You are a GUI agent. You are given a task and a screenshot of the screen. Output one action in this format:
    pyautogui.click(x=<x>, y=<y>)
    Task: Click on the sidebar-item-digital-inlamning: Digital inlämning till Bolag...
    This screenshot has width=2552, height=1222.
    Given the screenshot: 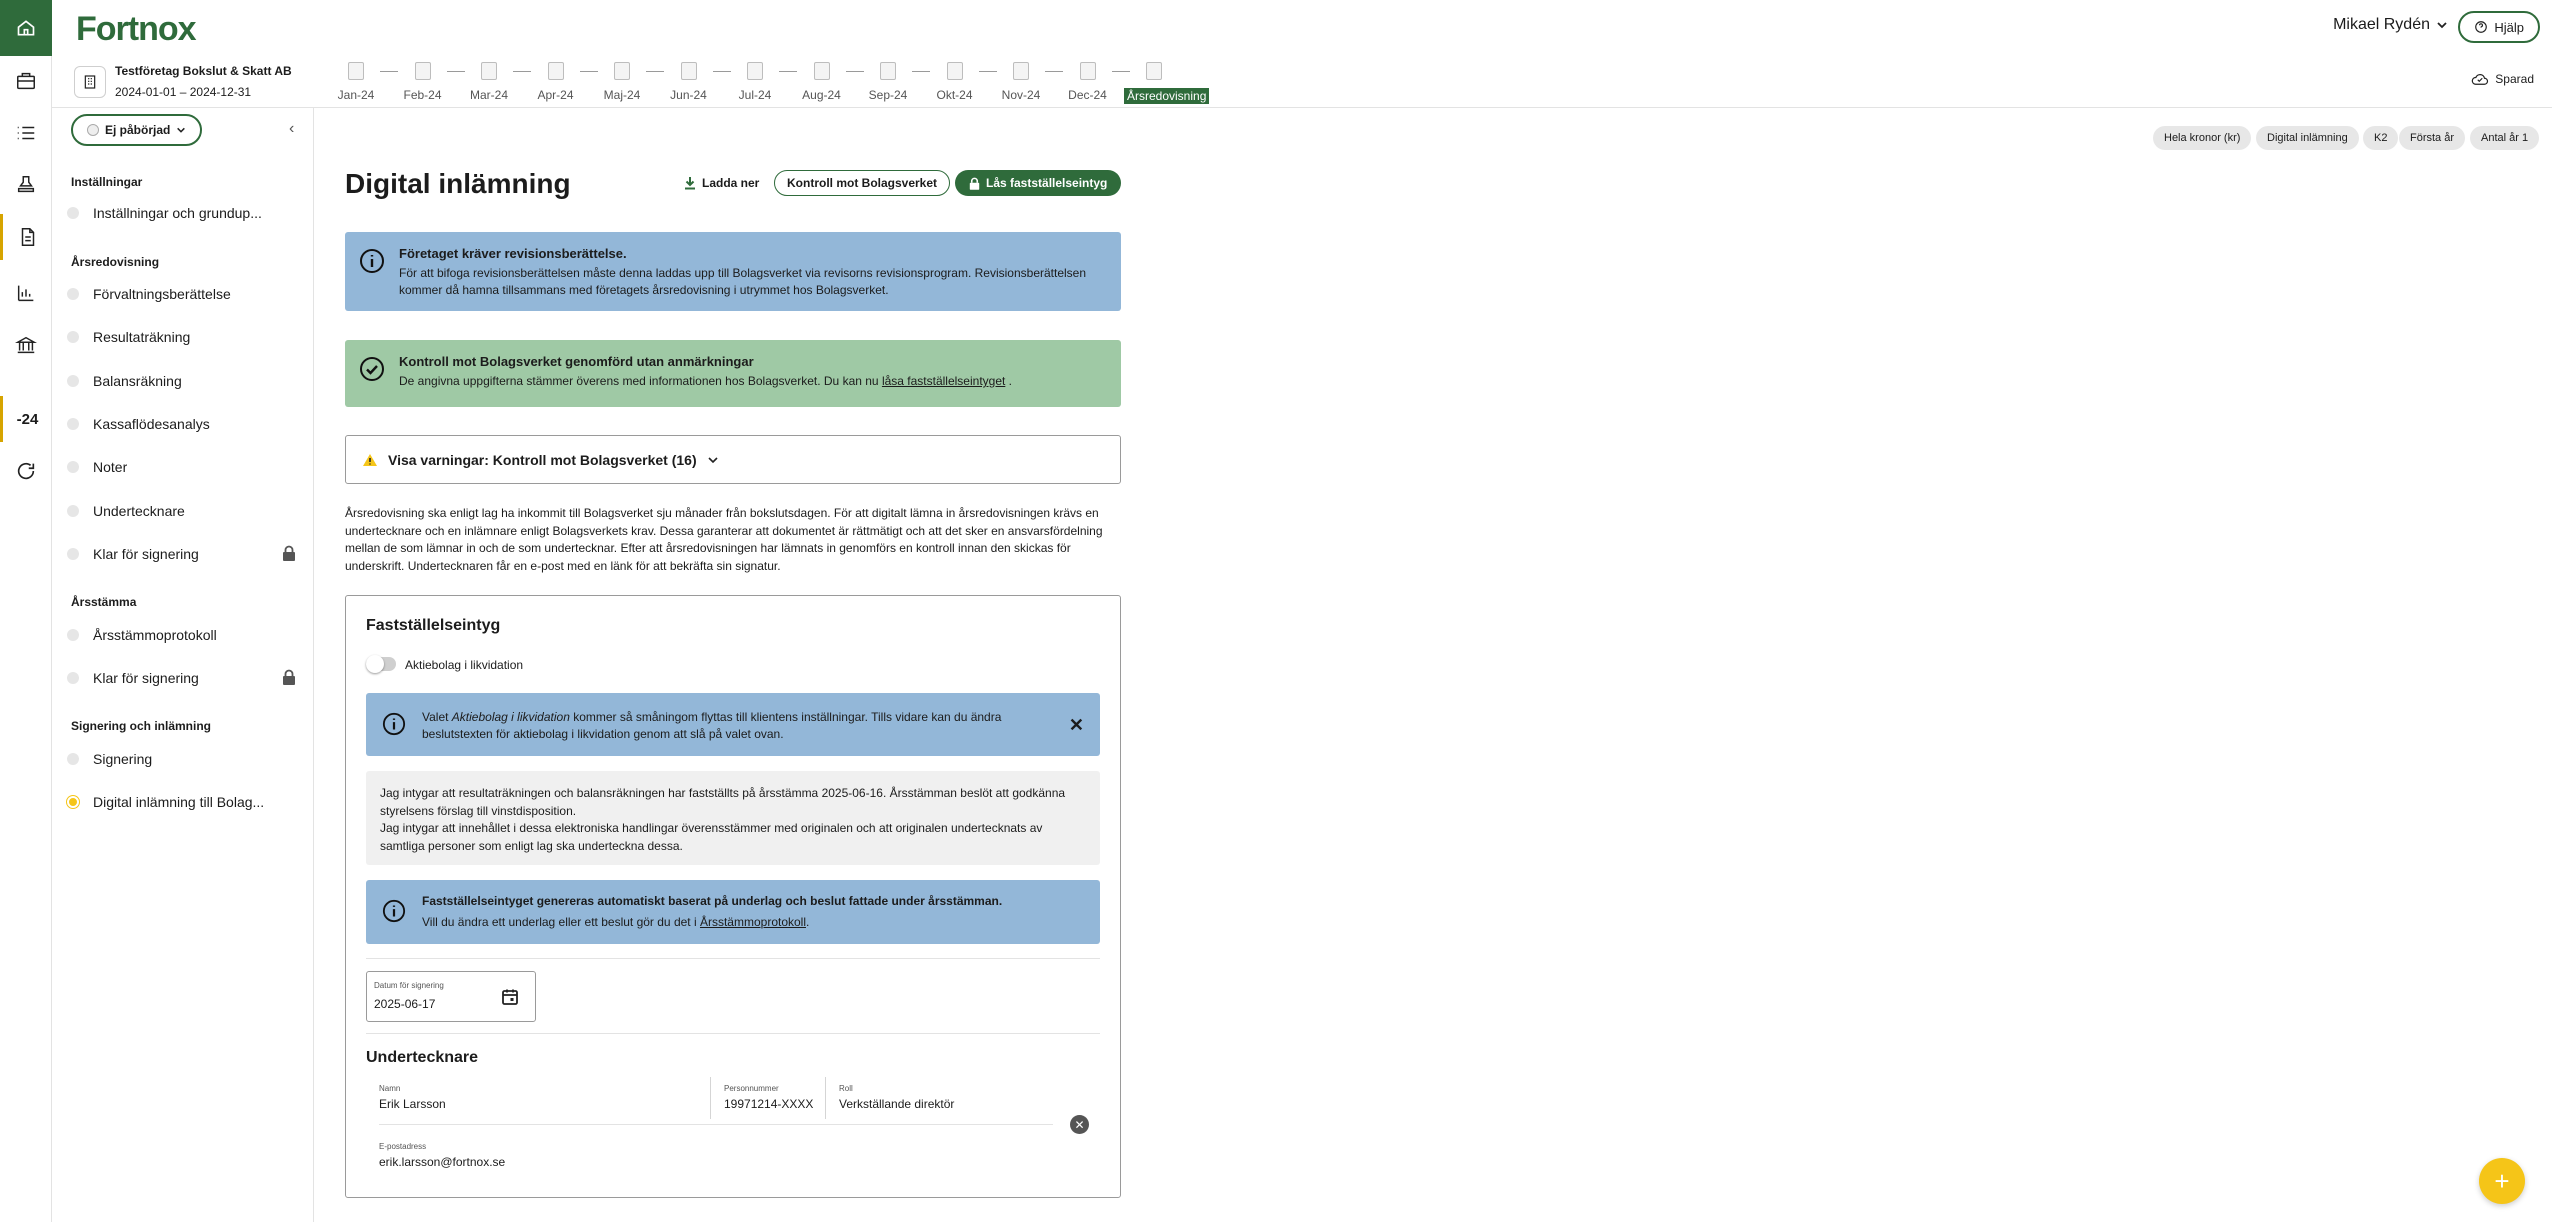 What is the action you would take?
    pyautogui.click(x=186, y=802)
    